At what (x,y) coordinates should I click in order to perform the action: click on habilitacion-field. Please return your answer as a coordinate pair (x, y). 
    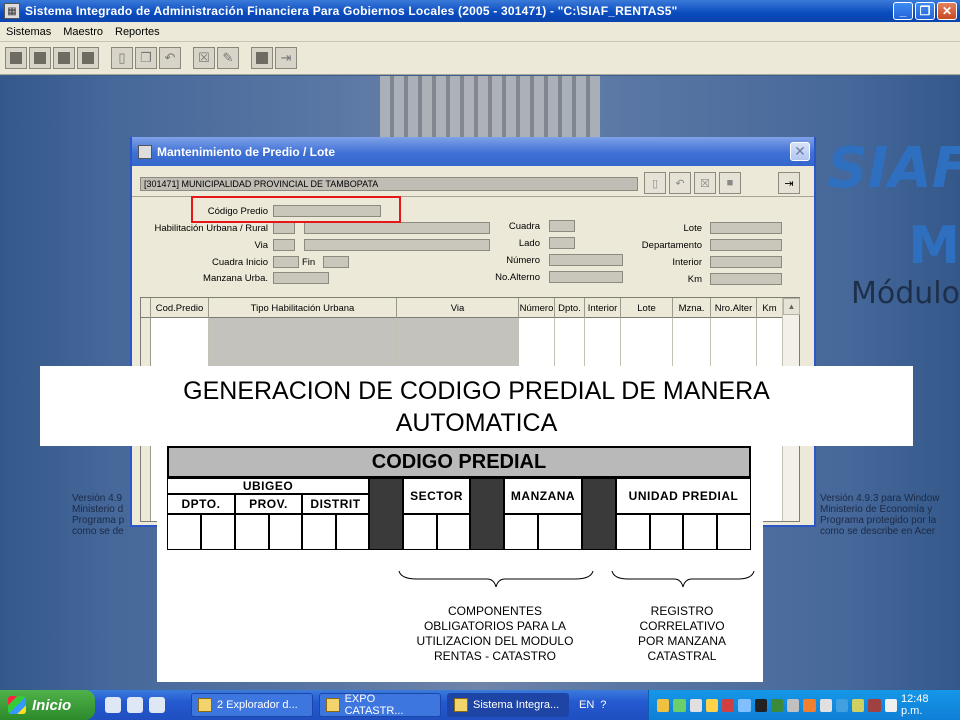
    Looking at the image, I should click on (397, 228).